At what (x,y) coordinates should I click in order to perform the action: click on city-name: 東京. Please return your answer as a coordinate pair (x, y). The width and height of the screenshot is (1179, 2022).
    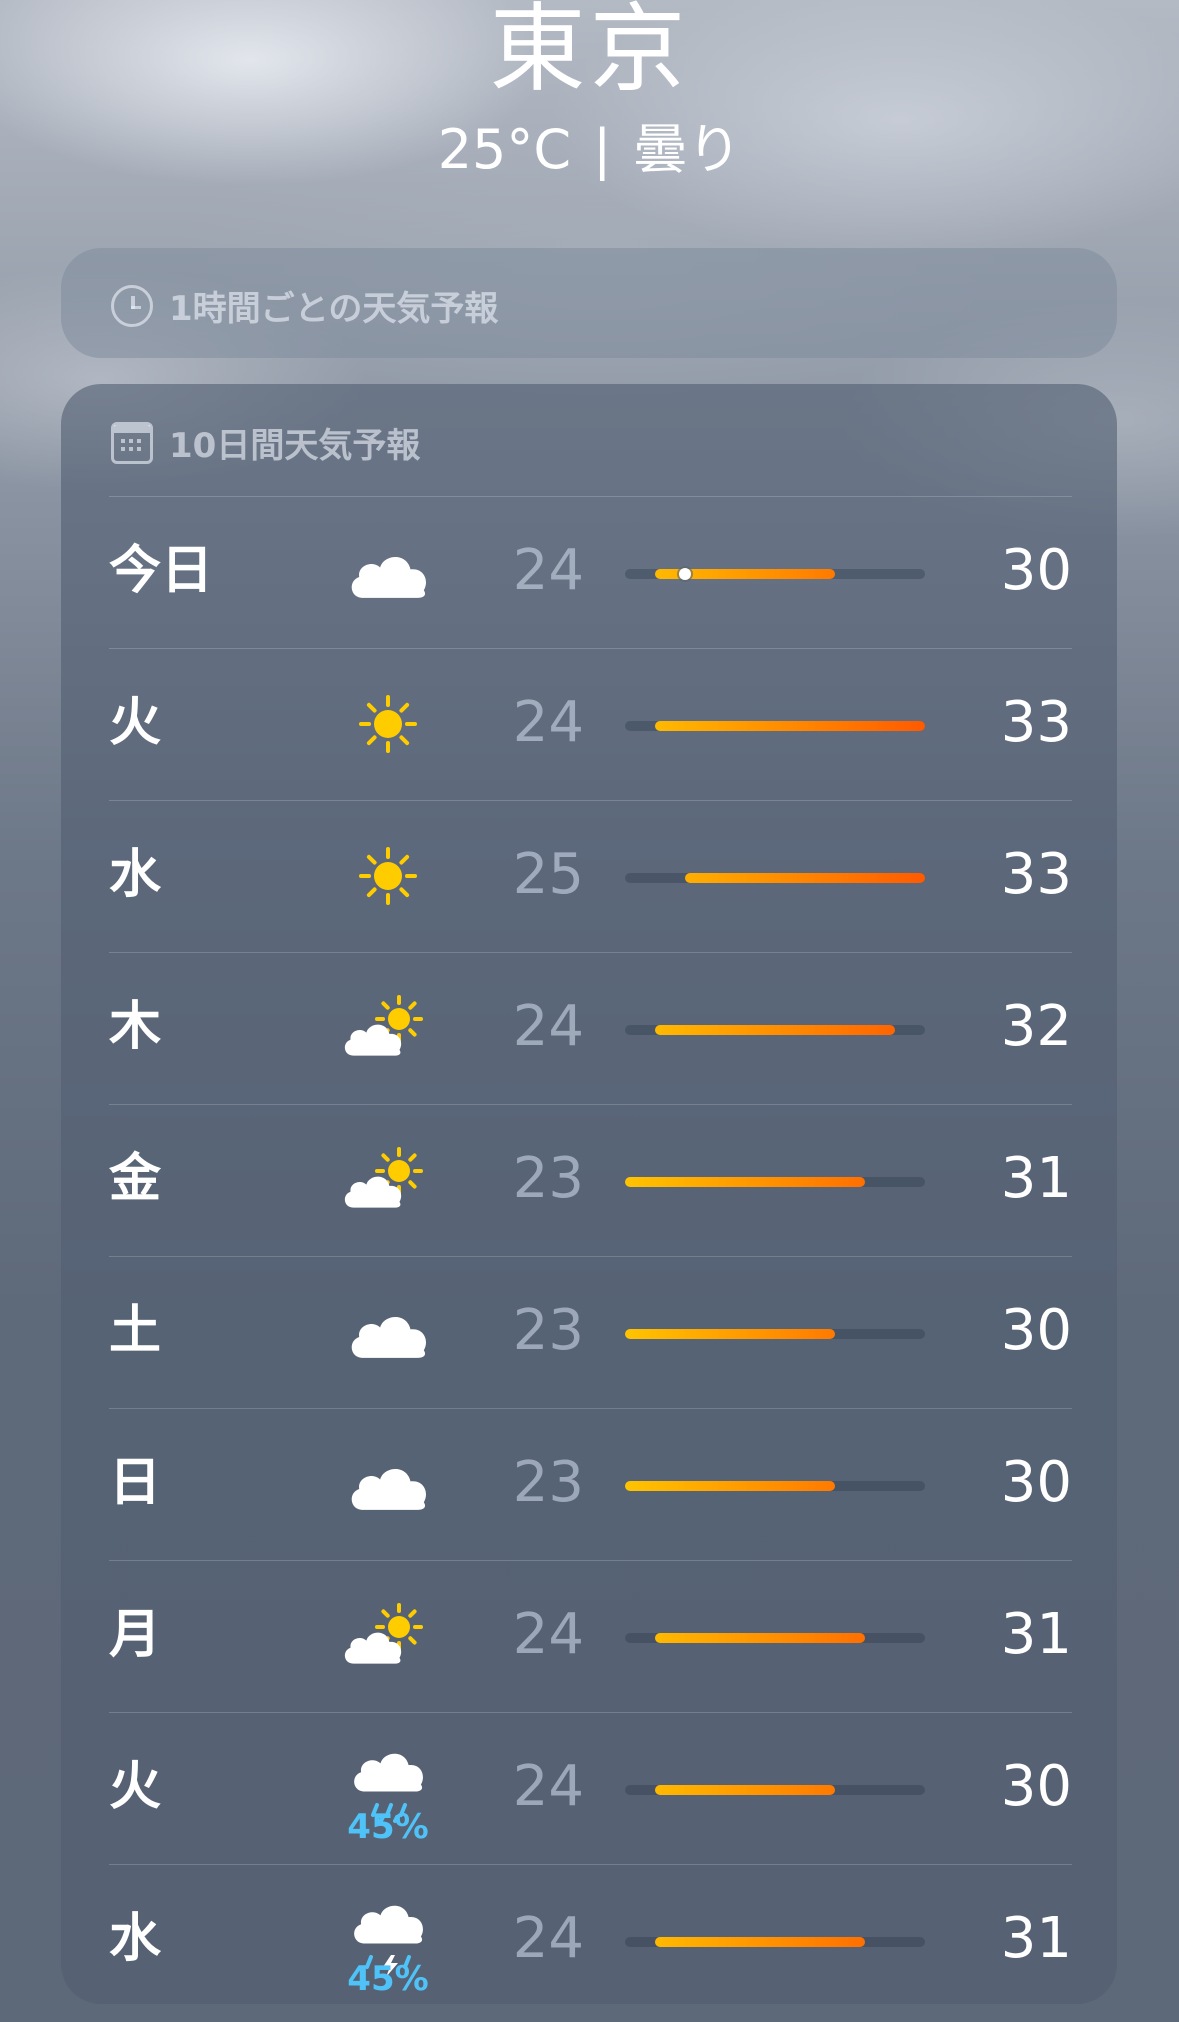
    Looking at the image, I should click on (589, 52).